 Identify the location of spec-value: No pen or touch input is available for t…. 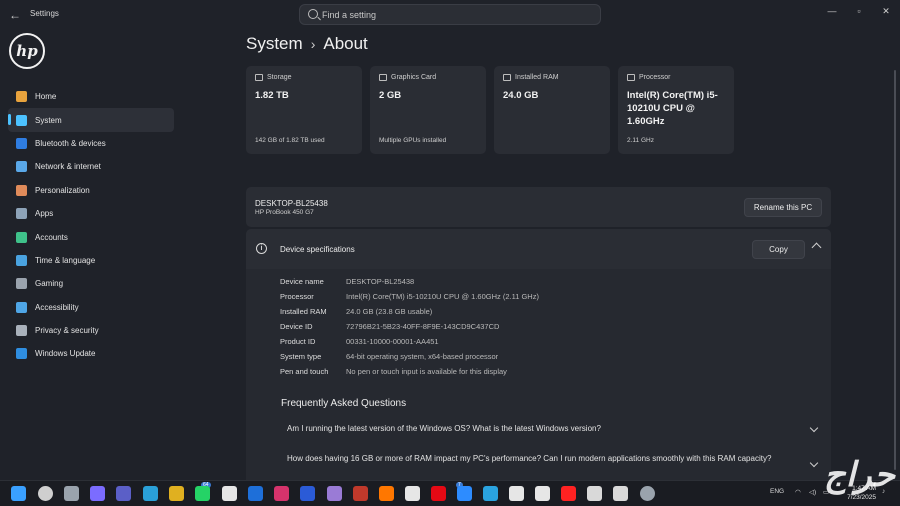
(426, 371).